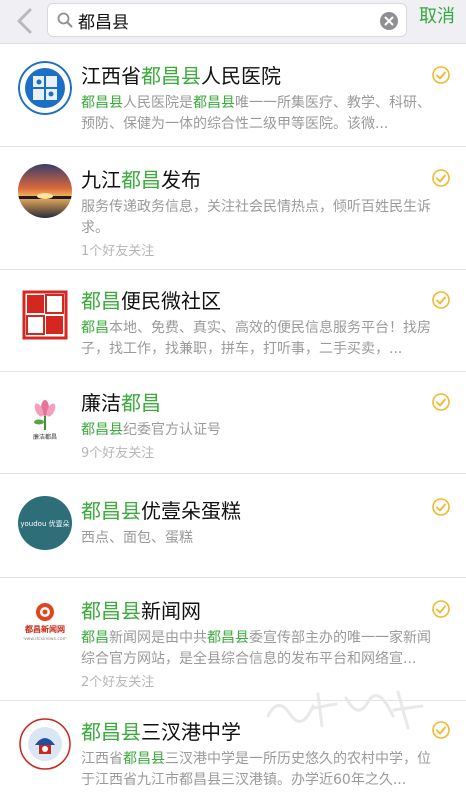 This screenshot has width=466, height=800. What do you see at coordinates (45, 315) in the screenshot?
I see `seal-logo-avatar` at bounding box center [45, 315].